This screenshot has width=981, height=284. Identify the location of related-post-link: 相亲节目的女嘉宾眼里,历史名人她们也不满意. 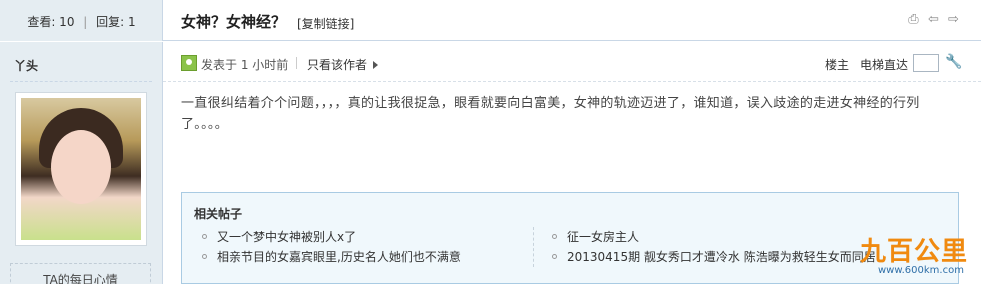
(367, 257).